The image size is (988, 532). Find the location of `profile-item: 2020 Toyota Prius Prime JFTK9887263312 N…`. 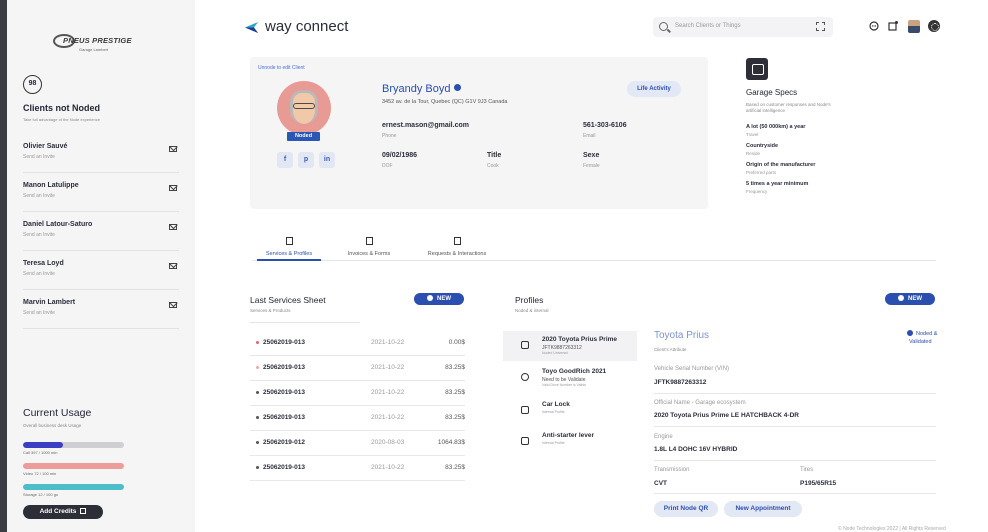

profile-item: 2020 Toyota Prius Prime JFTK9887263312 N… is located at coordinates (570, 346).